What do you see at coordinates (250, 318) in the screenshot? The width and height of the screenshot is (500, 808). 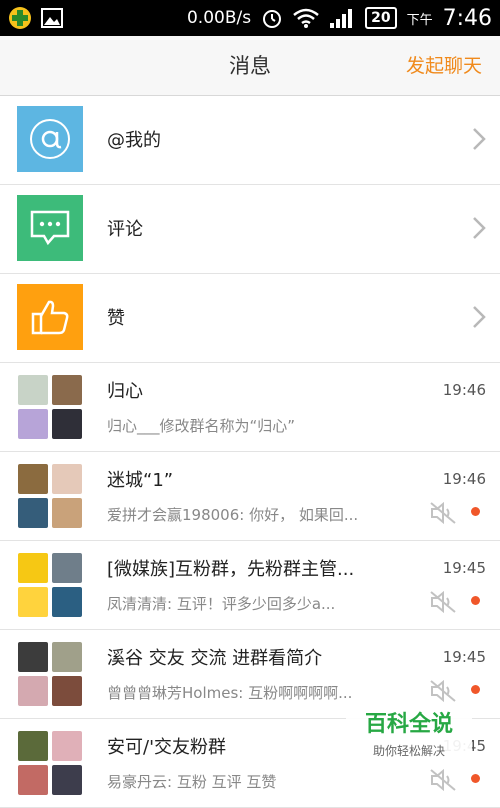 I see `menu-item-likes: 赞` at bounding box center [250, 318].